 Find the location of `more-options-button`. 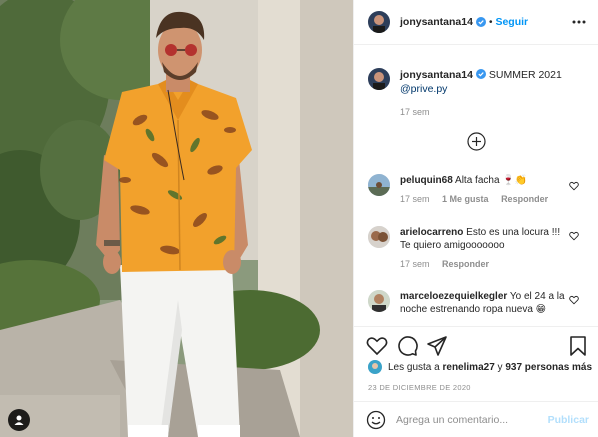

more-options-button is located at coordinates (579, 22).